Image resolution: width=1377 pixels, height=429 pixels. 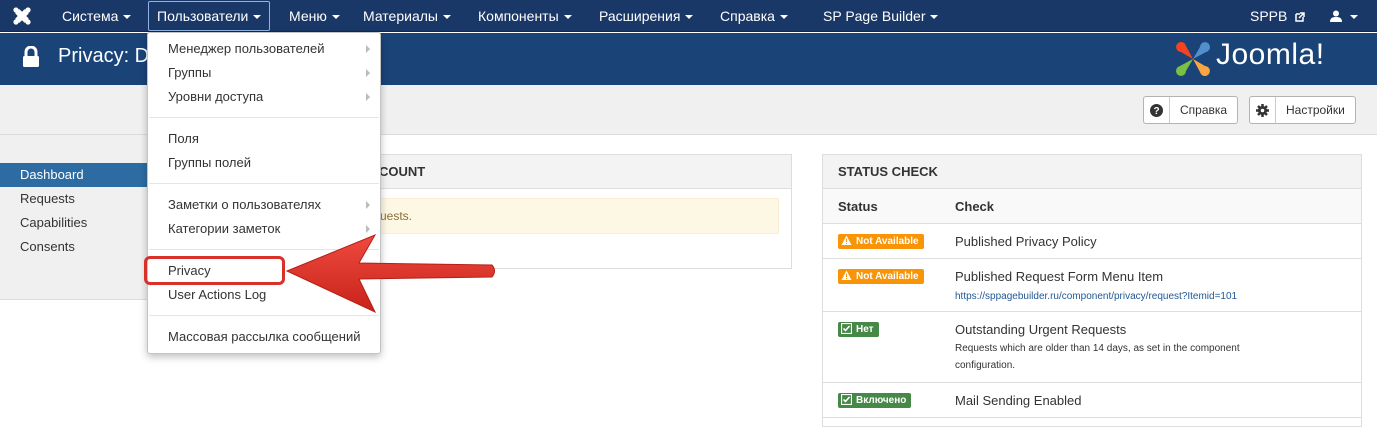 What do you see at coordinates (246, 48) in the screenshot?
I see `menu-item-label: Менеджер пользователей` at bounding box center [246, 48].